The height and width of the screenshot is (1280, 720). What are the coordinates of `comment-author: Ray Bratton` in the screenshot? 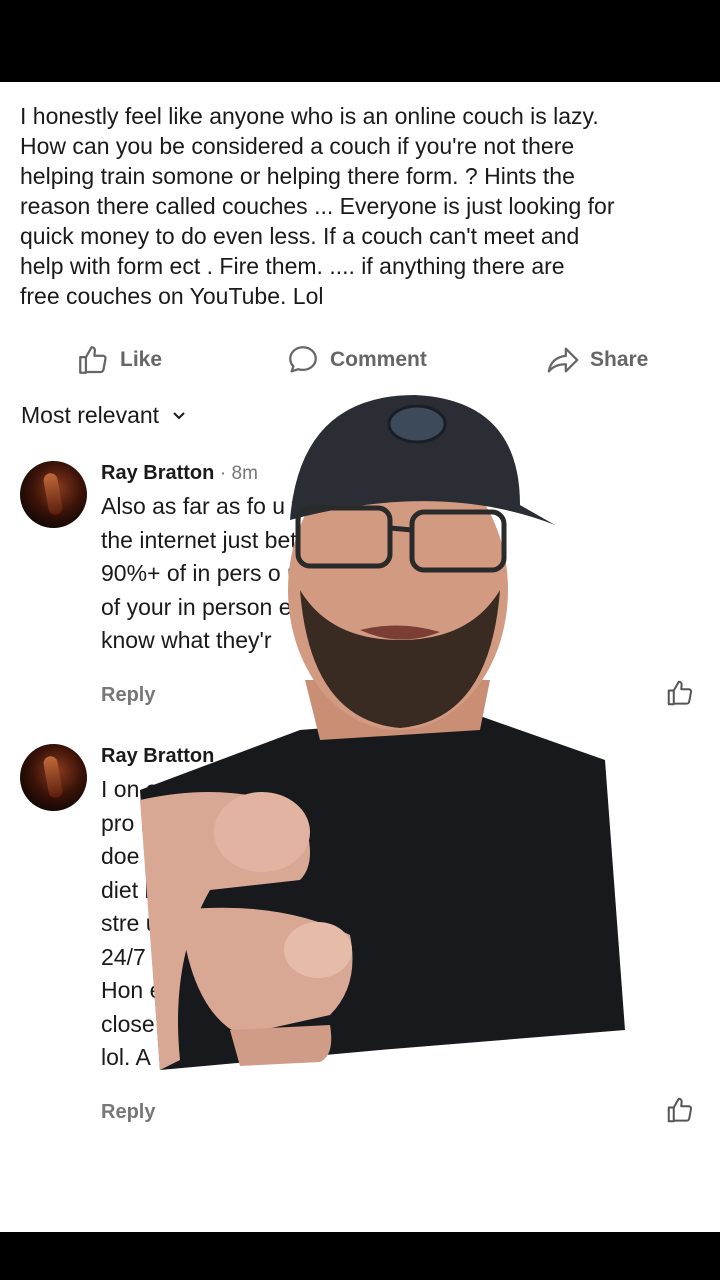 It's located at (157, 756).